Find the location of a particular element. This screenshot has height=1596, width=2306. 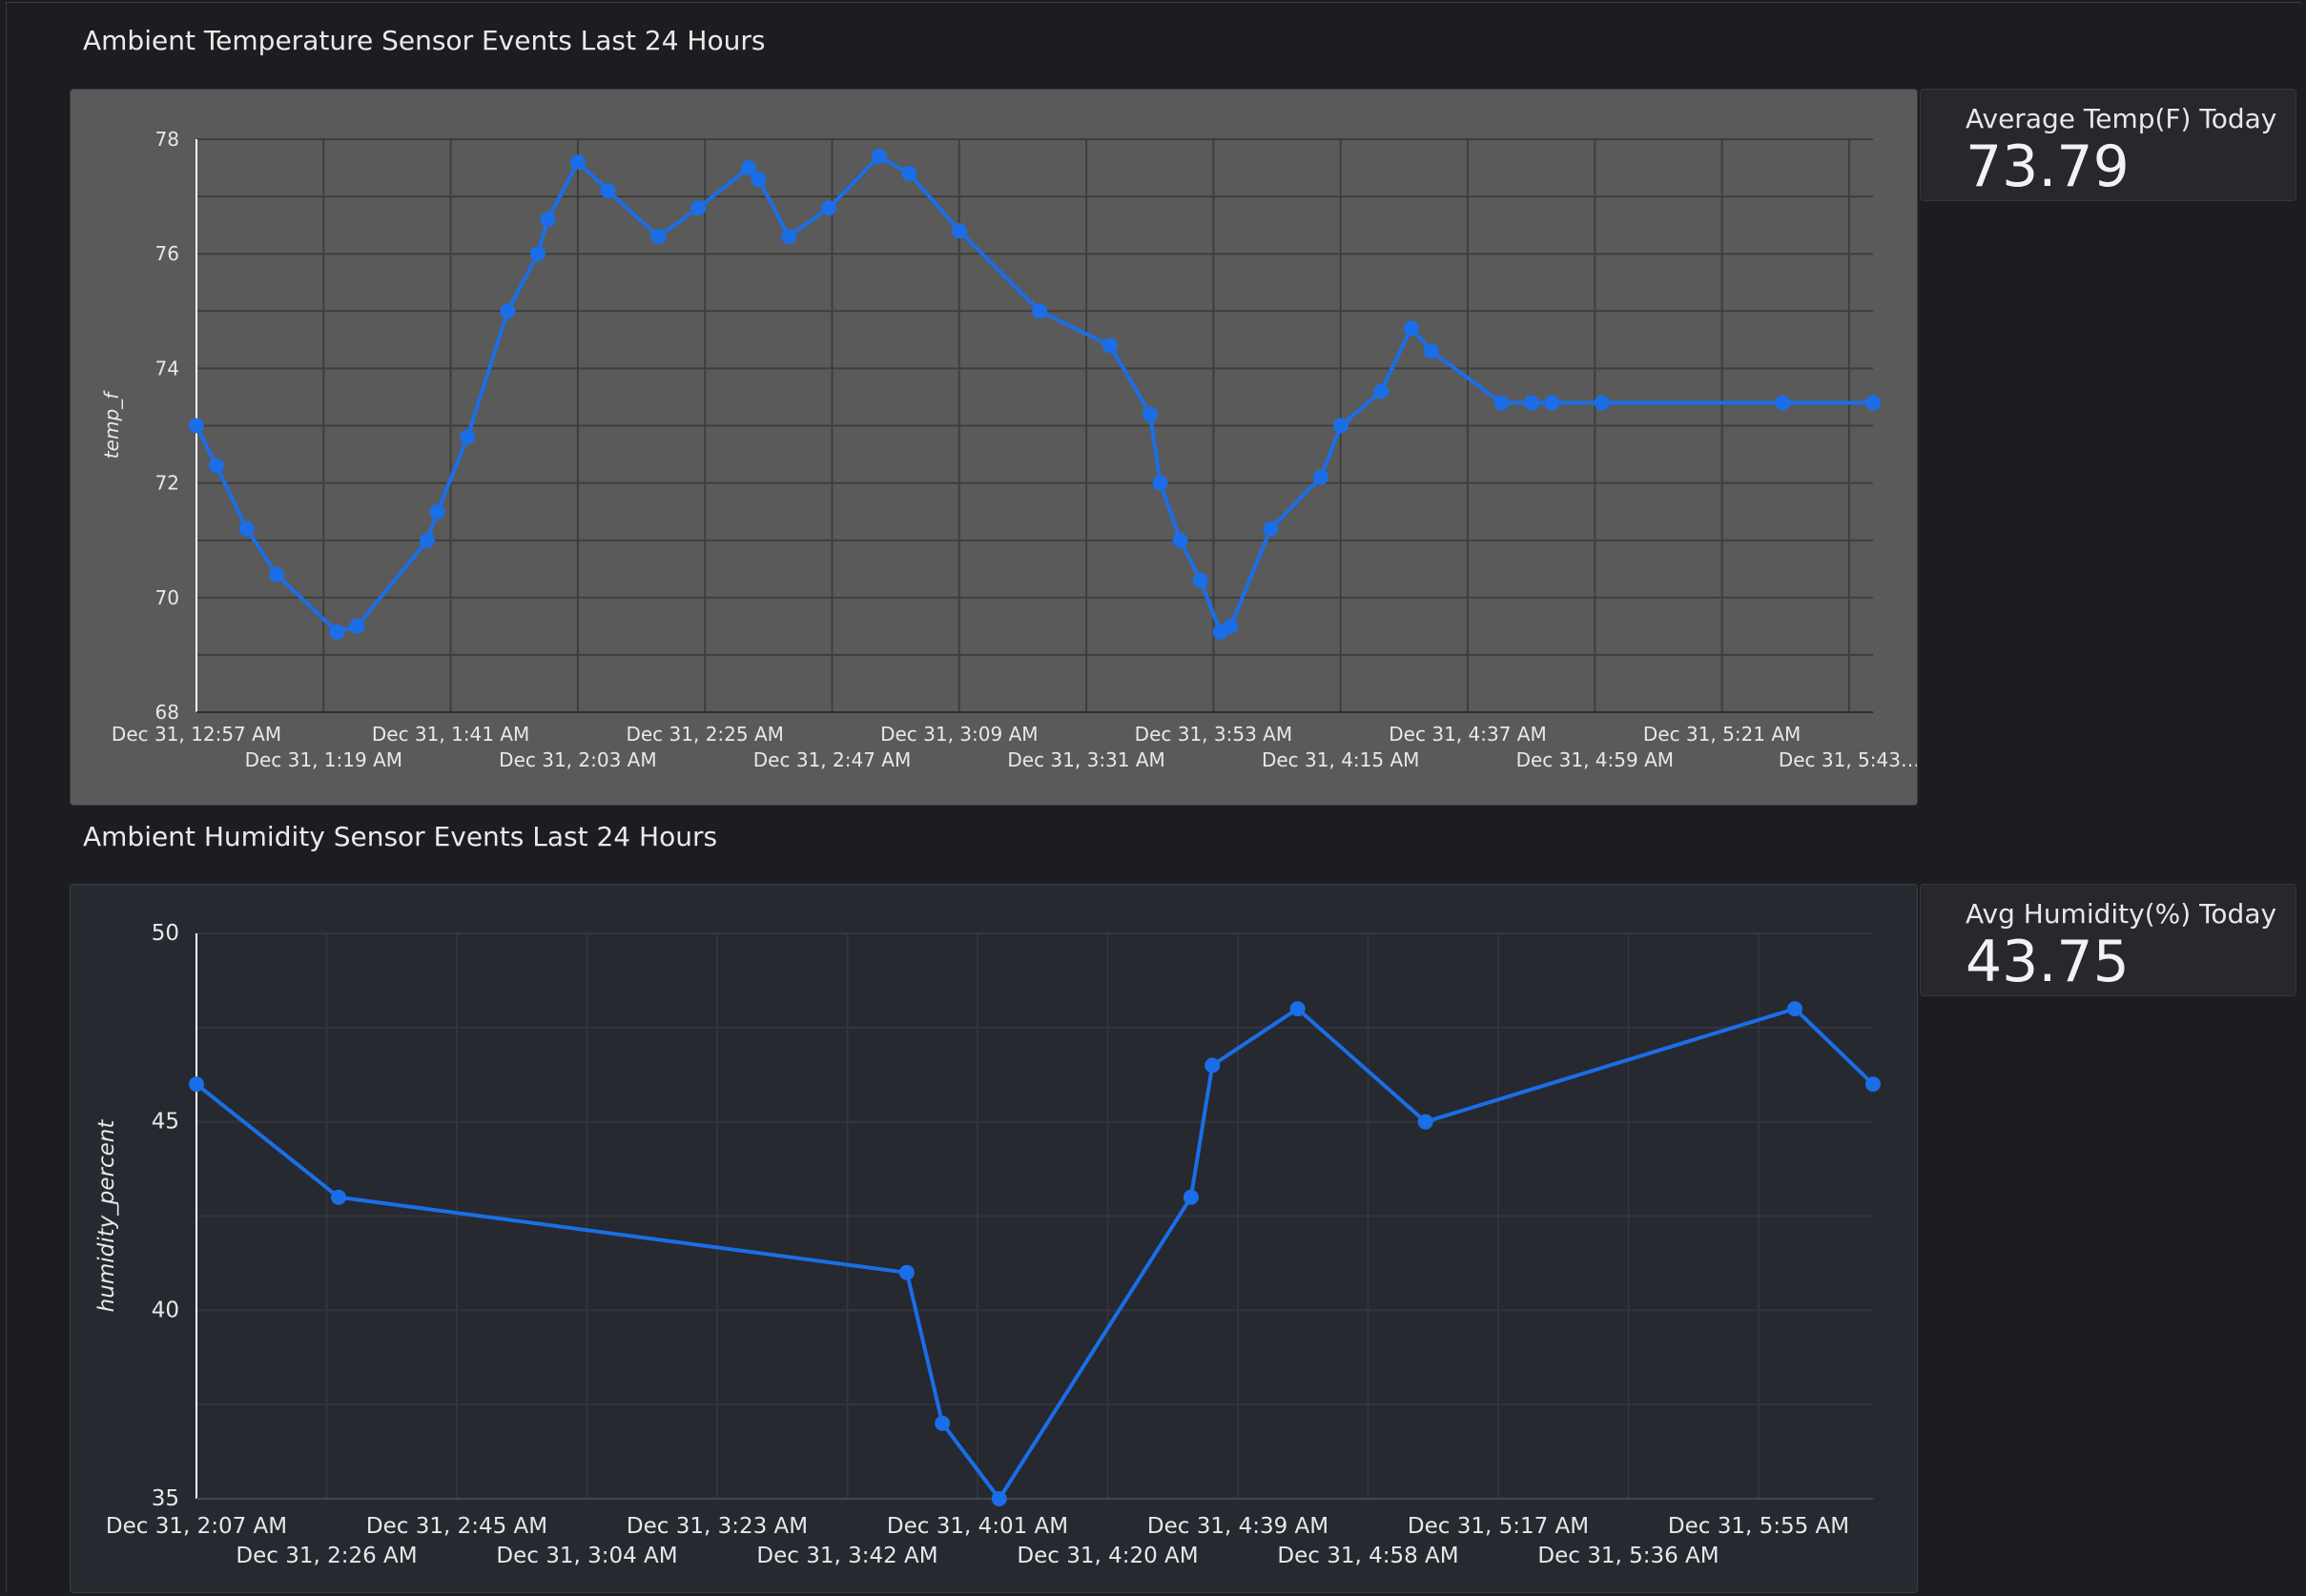

avg-humidity-value: 43.75 is located at coordinates (2048, 962).